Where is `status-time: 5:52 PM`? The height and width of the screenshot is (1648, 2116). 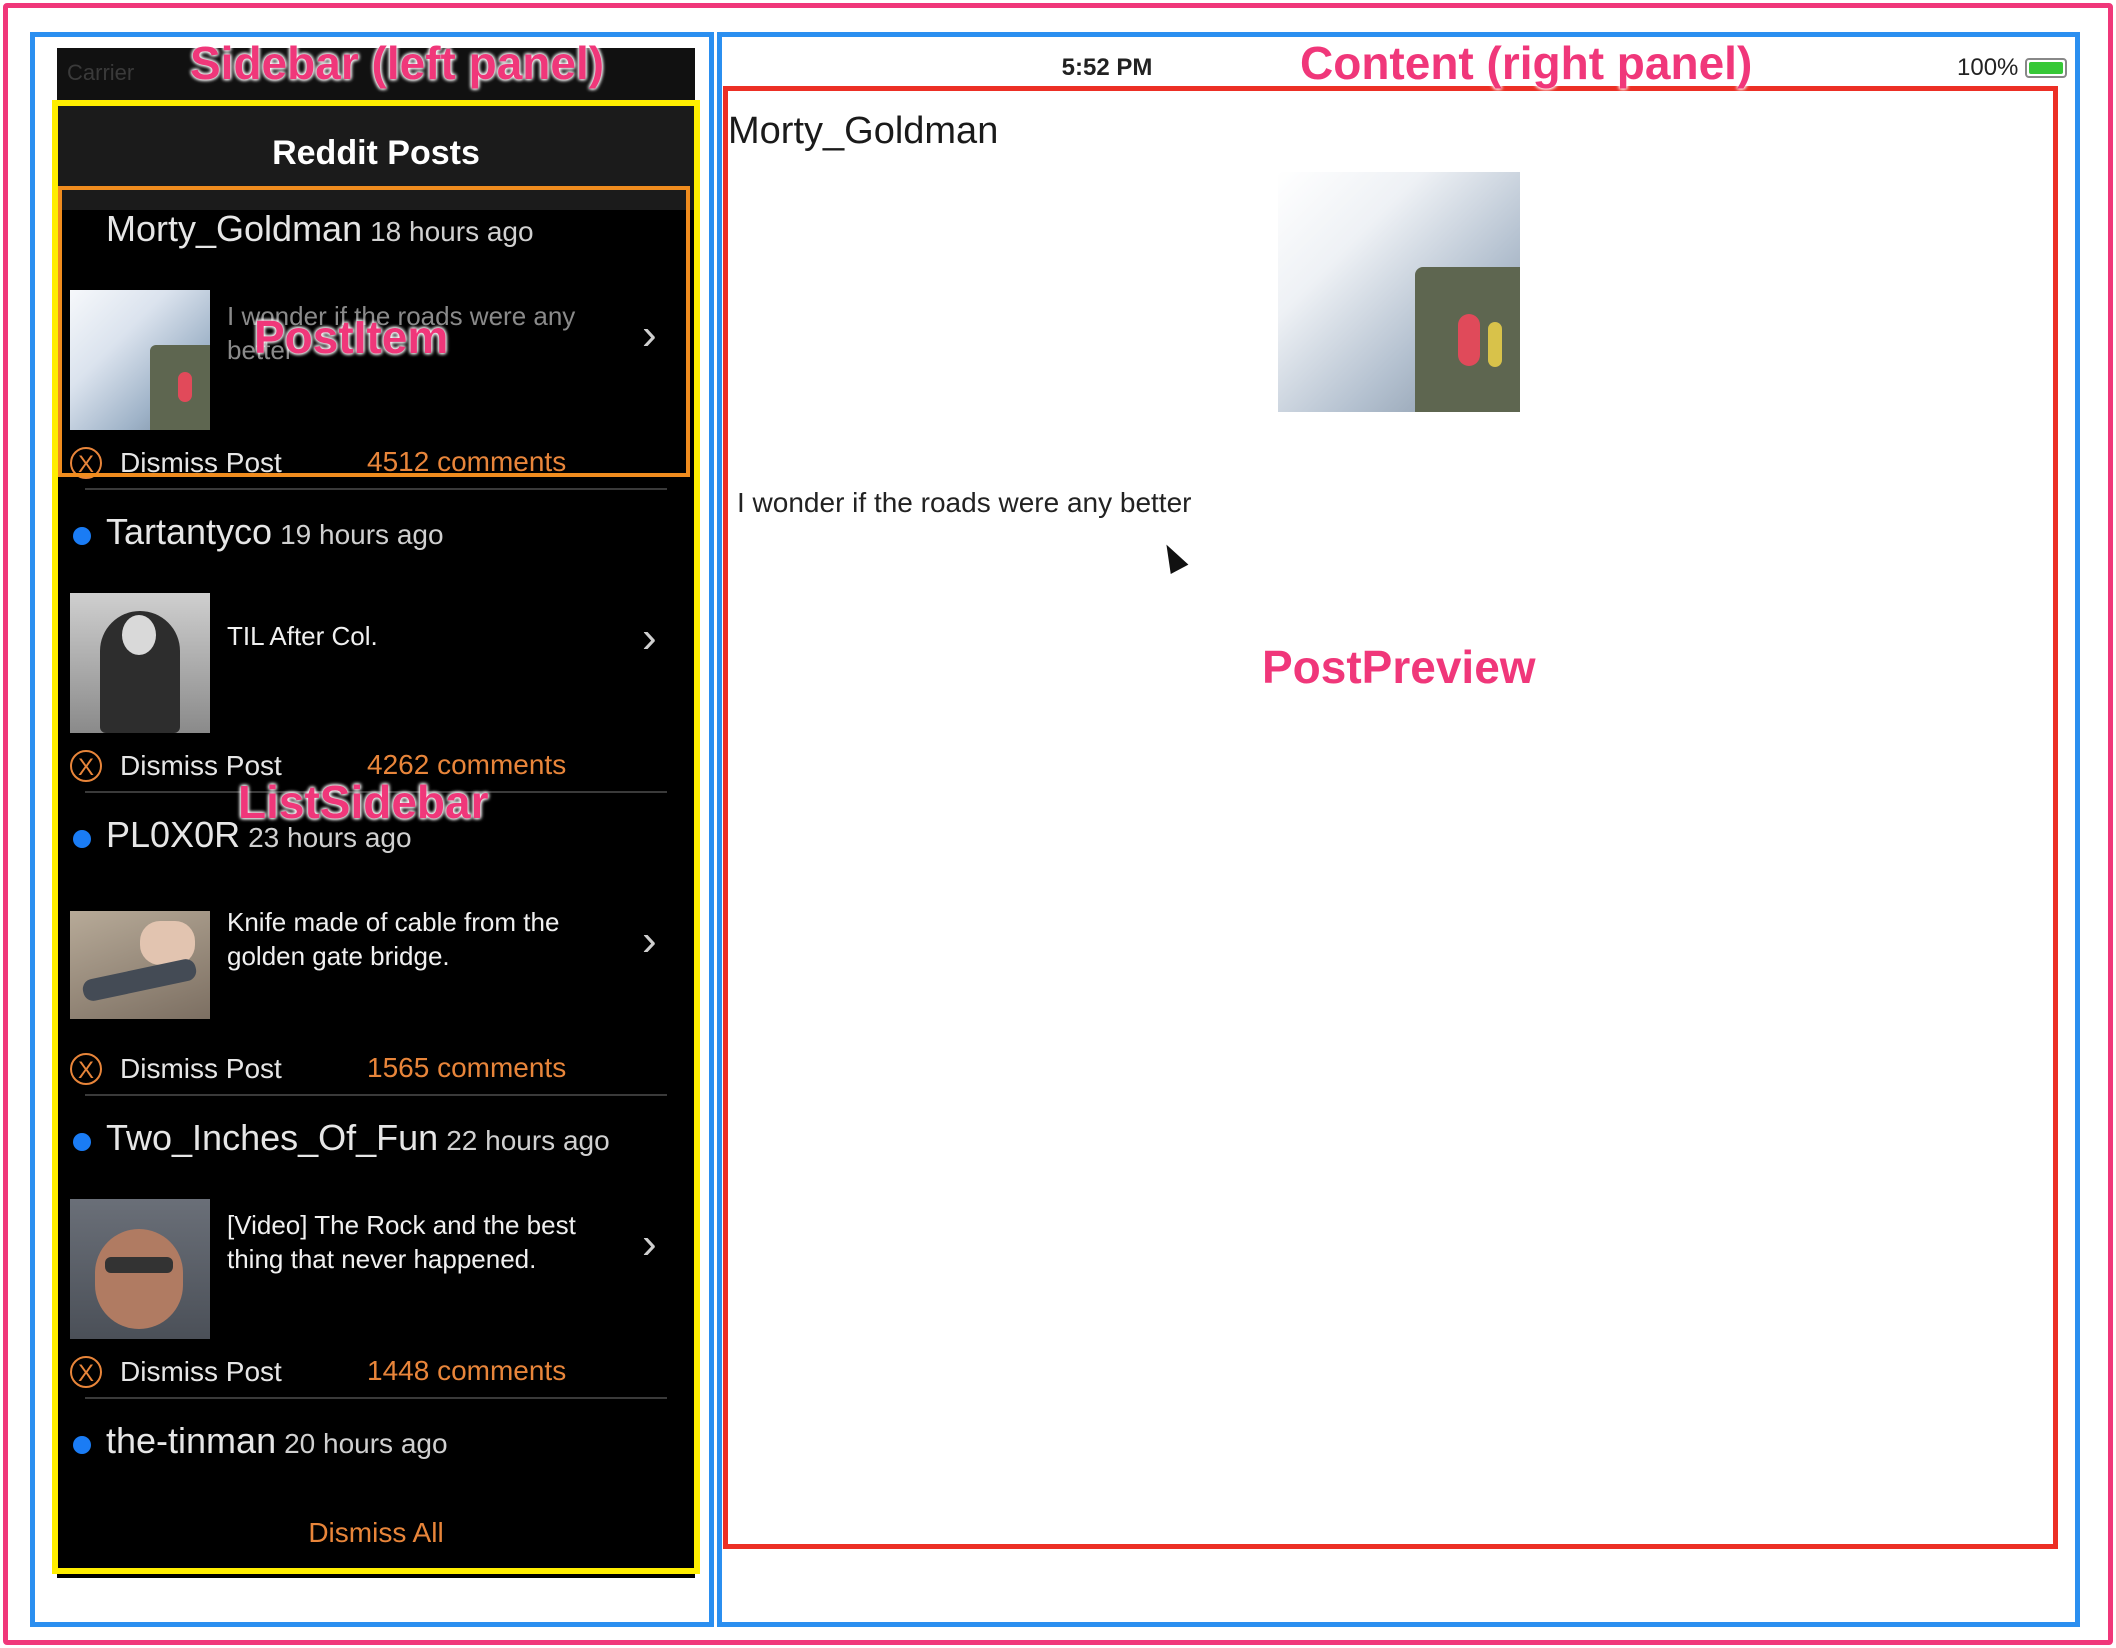
status-time: 5:52 PM is located at coordinates (1107, 67).